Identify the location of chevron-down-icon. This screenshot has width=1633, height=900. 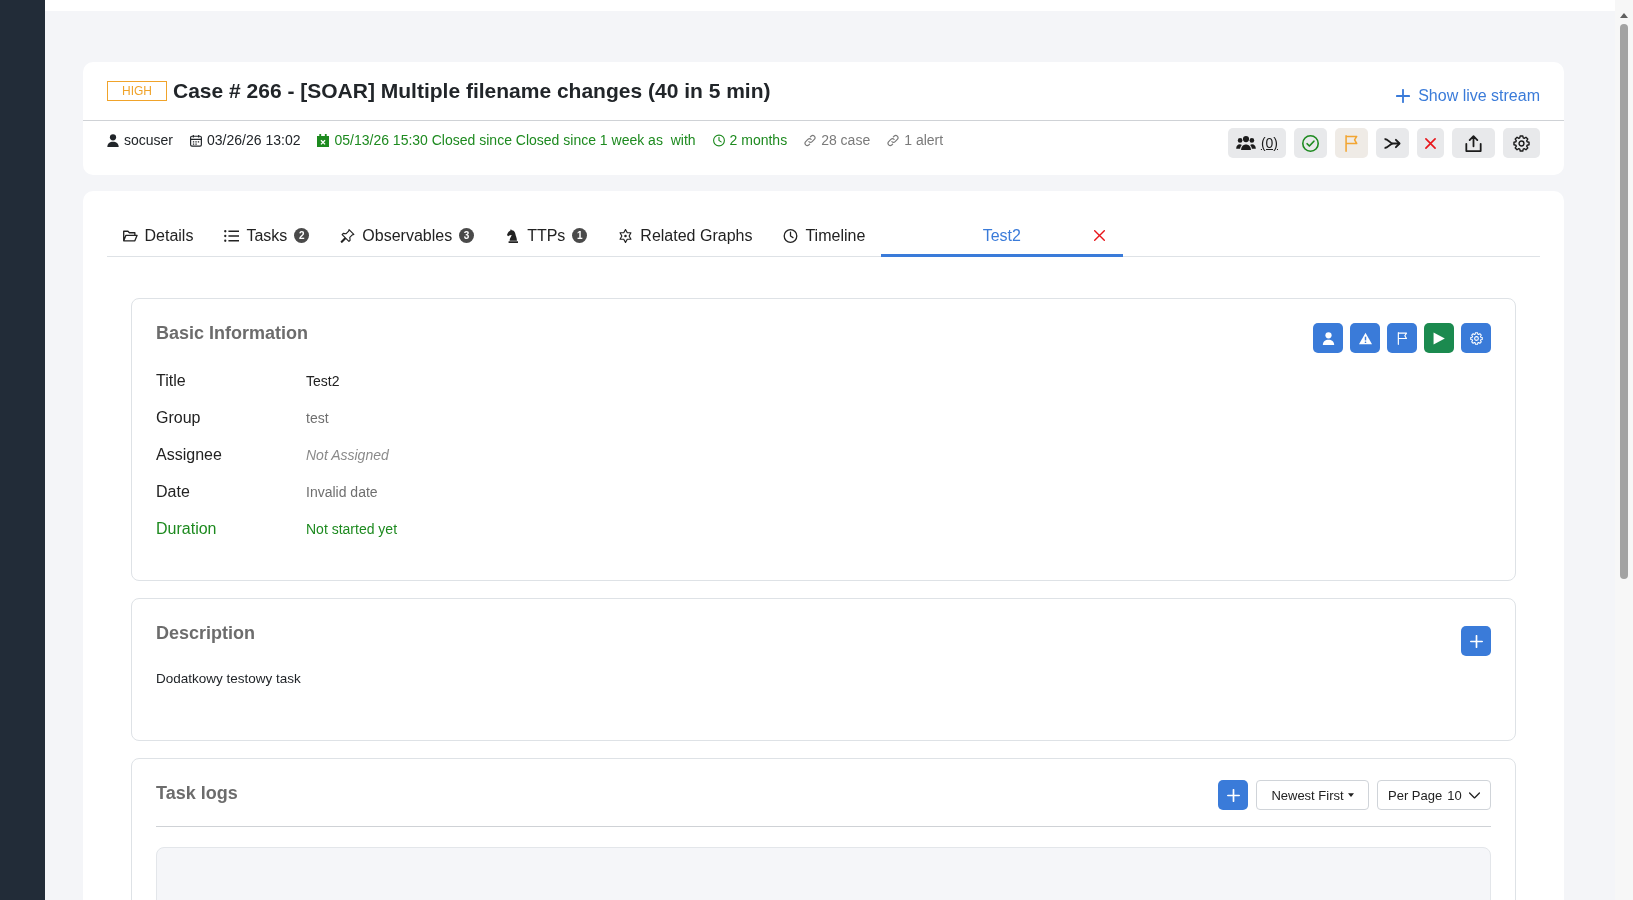
(1474, 795).